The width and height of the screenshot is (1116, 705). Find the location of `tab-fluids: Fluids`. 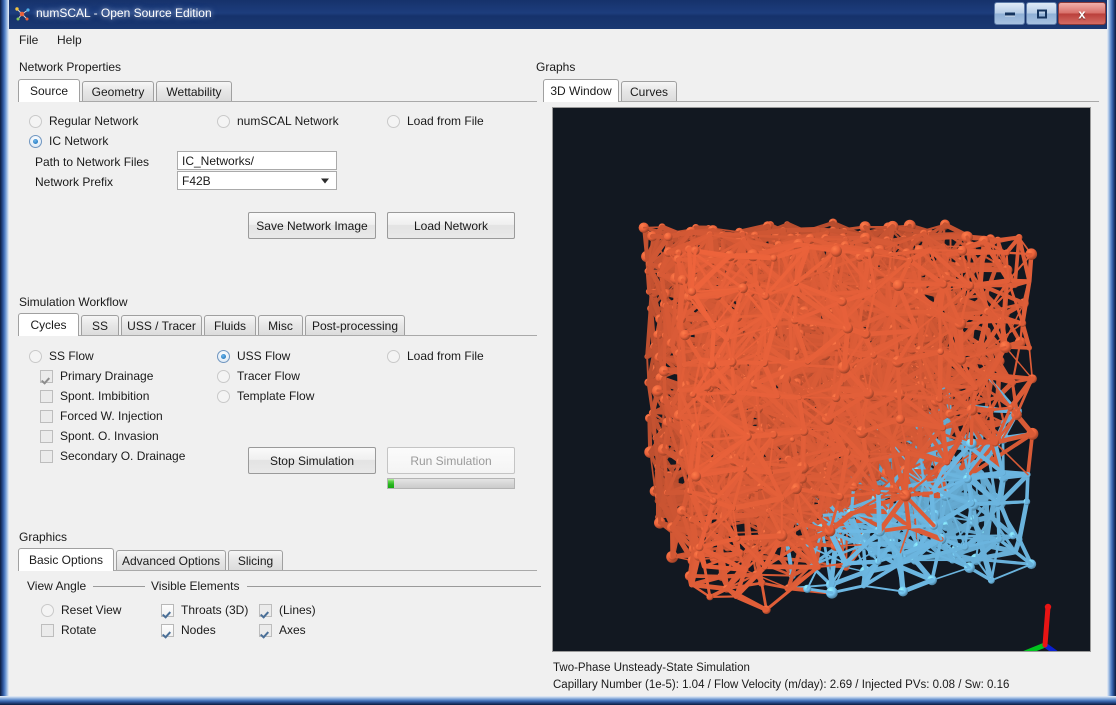

tab-fluids: Fluids is located at coordinates (230, 325).